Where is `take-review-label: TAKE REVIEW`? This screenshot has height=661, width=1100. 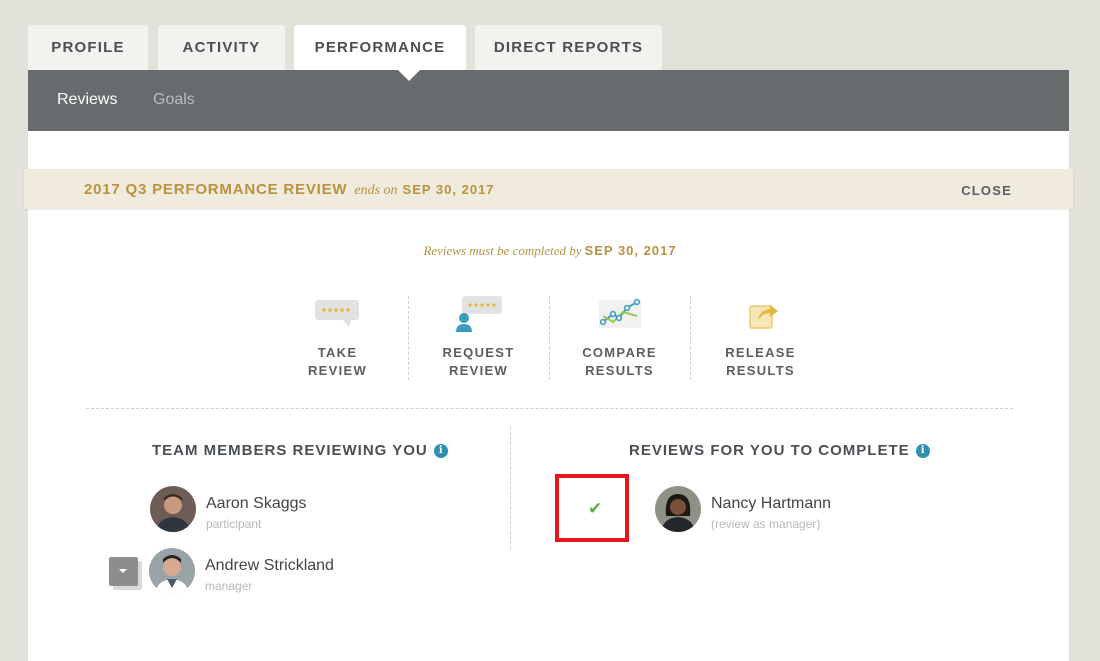 take-review-label: TAKE REVIEW is located at coordinates (337, 361).